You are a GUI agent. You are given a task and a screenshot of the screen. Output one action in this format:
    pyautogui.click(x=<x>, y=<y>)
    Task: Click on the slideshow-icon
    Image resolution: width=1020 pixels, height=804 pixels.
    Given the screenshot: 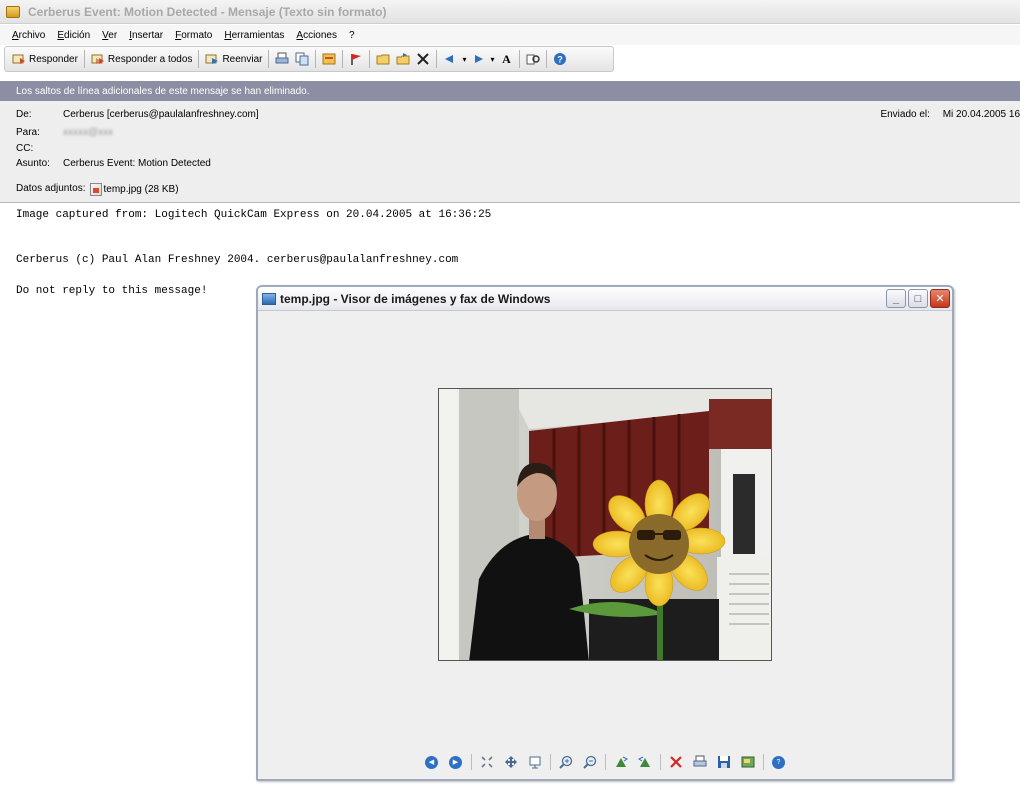 What is the action you would take?
    pyautogui.click(x=534, y=762)
    